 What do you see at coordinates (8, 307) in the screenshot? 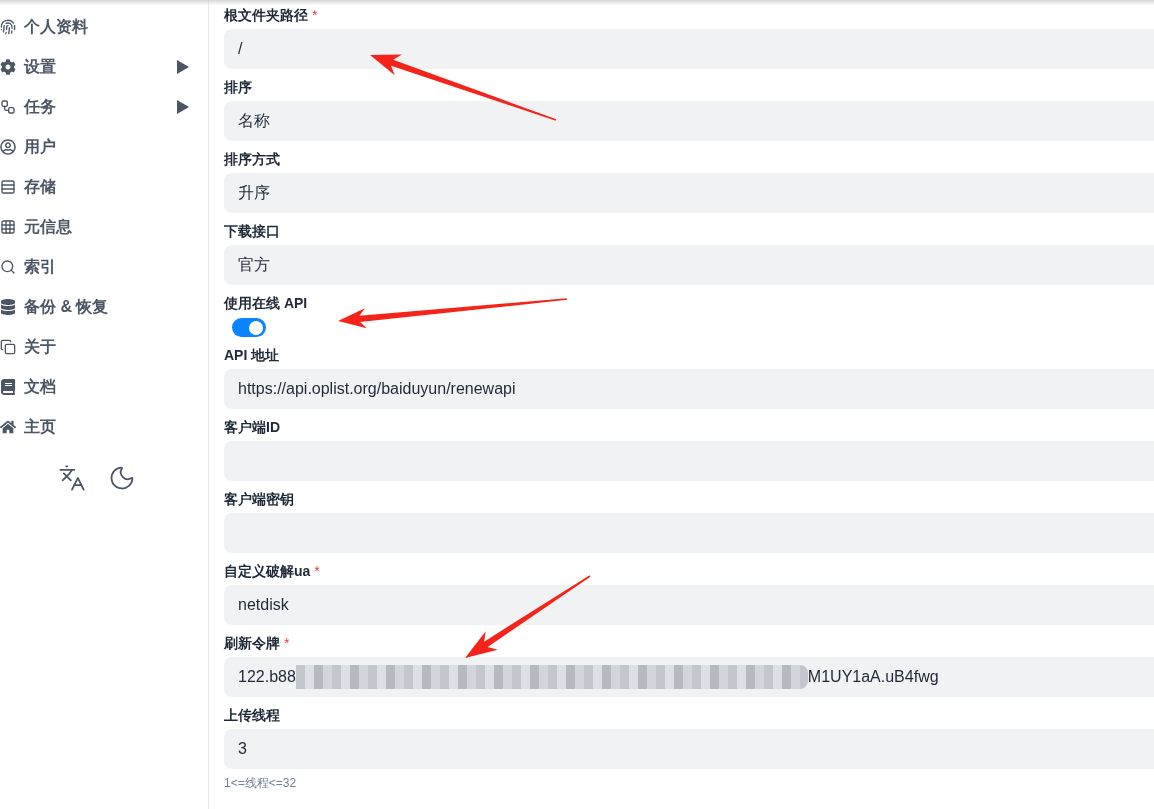
I see `database-icon` at bounding box center [8, 307].